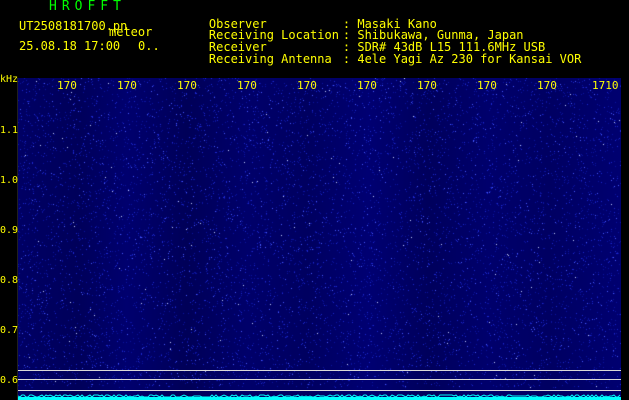 The width and height of the screenshot is (629, 400). Describe the element at coordinates (9, 230) in the screenshot. I see `y-tick-label: 0.9` at that location.